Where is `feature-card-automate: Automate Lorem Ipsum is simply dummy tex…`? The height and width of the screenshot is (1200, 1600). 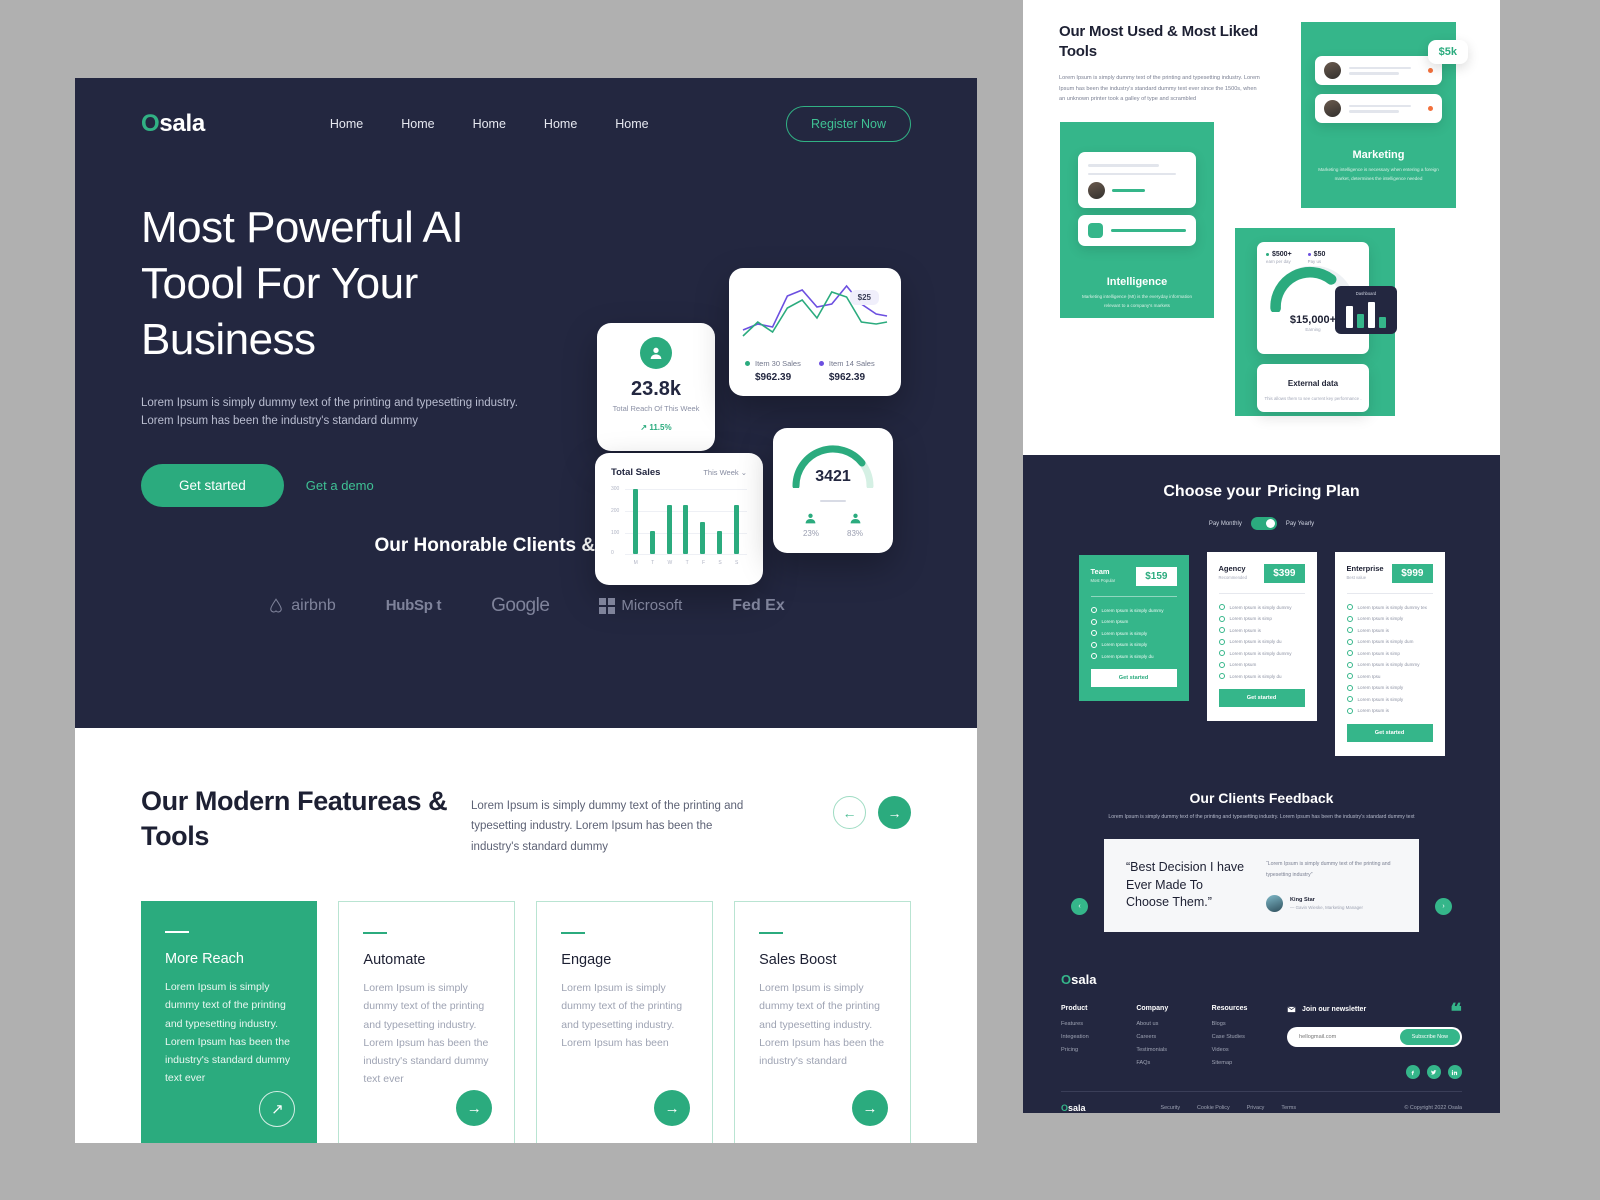
feature-card-automate: Automate Lorem Ipsum is simply dummy tex… is located at coordinates (427, 1022).